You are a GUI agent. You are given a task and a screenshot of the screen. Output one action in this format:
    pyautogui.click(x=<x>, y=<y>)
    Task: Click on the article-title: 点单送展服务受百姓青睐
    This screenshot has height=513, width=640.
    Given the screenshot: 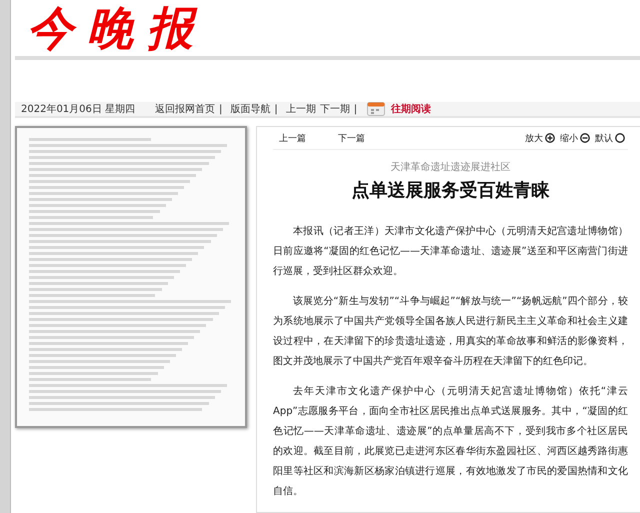 What is the action you would take?
    pyautogui.click(x=450, y=190)
    